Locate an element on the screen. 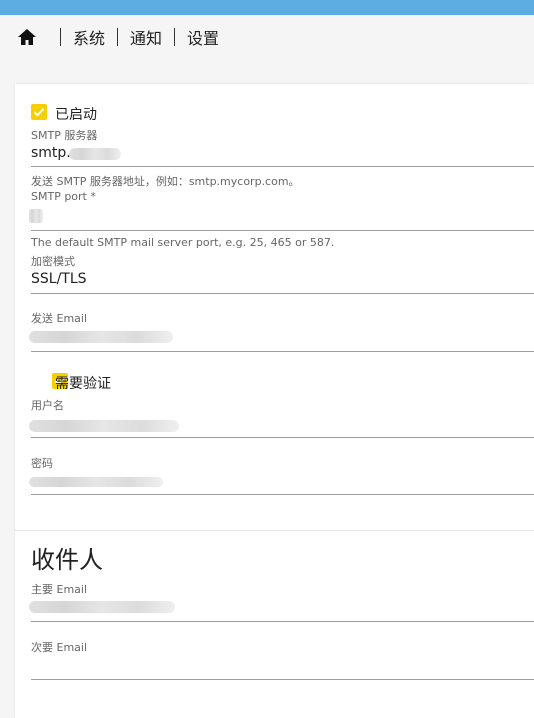 The image size is (534, 718). section-divider is located at coordinates (274, 530).